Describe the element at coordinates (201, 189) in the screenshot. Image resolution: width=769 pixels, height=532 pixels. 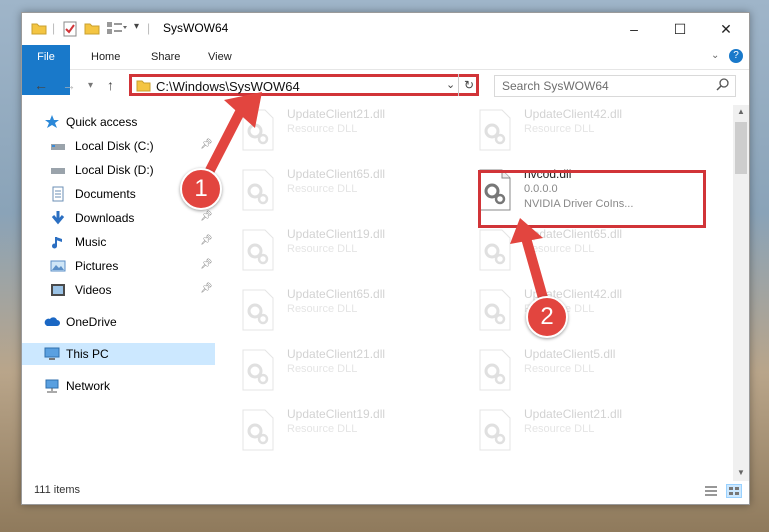
I see `callout-1: 1` at that location.